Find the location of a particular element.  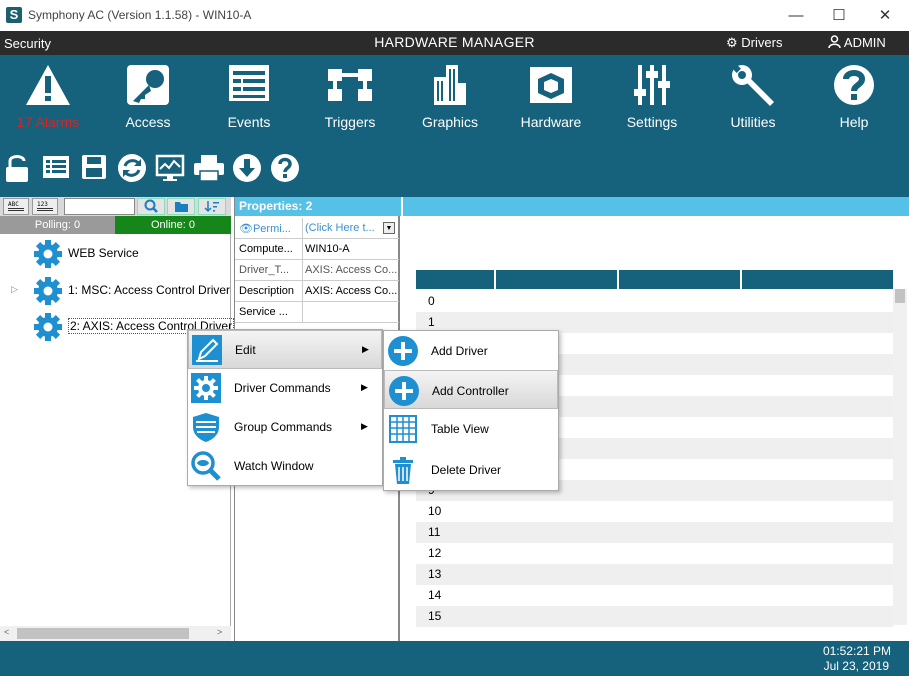

print-button is located at coordinates (208, 168).